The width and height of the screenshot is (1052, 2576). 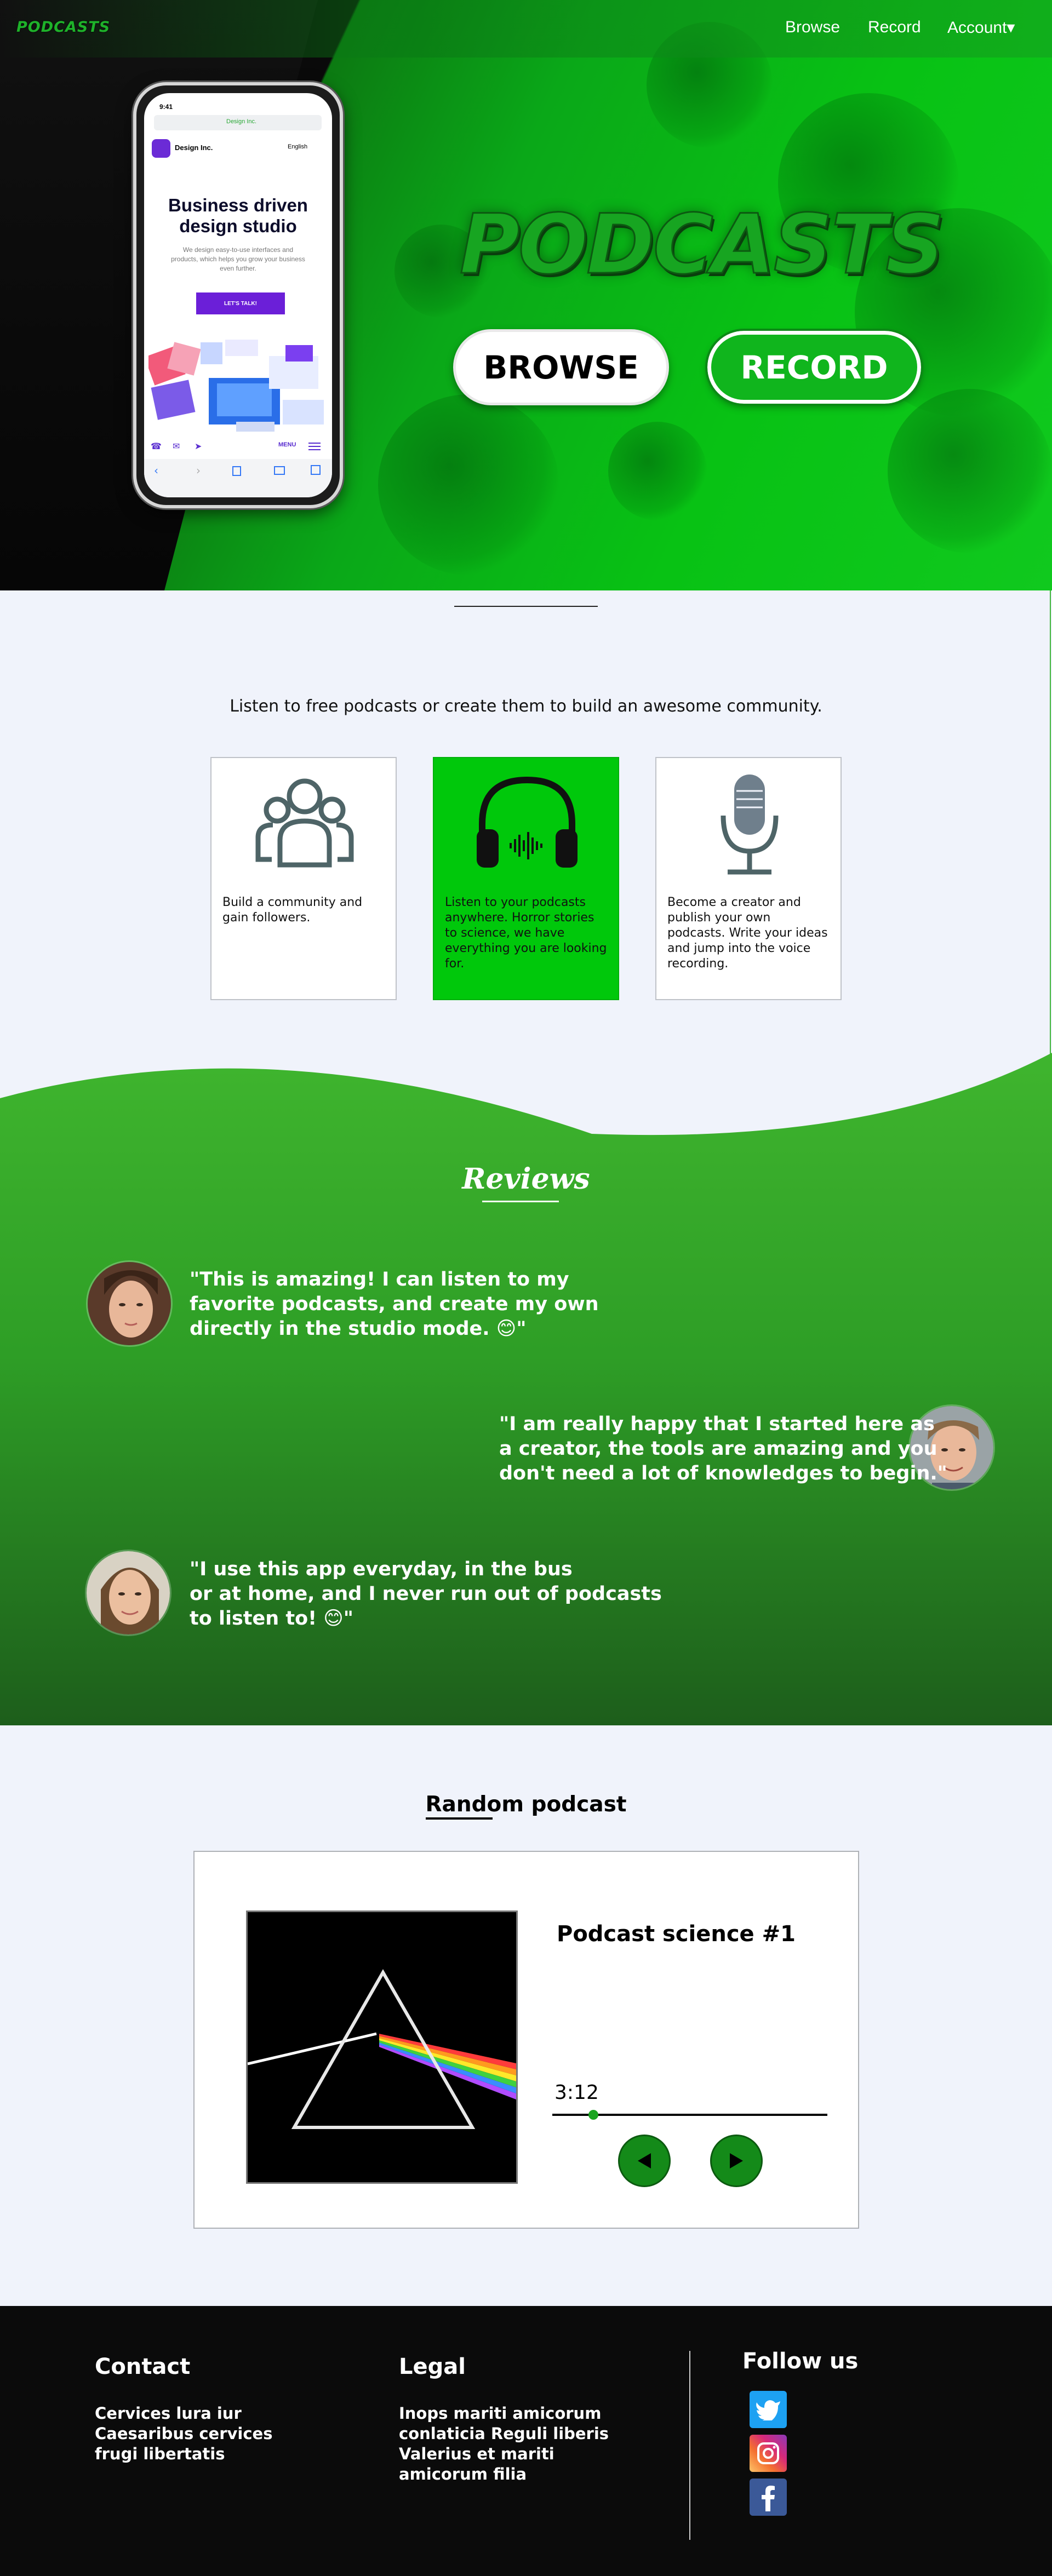 I want to click on facebook-icon, so click(x=769, y=2498).